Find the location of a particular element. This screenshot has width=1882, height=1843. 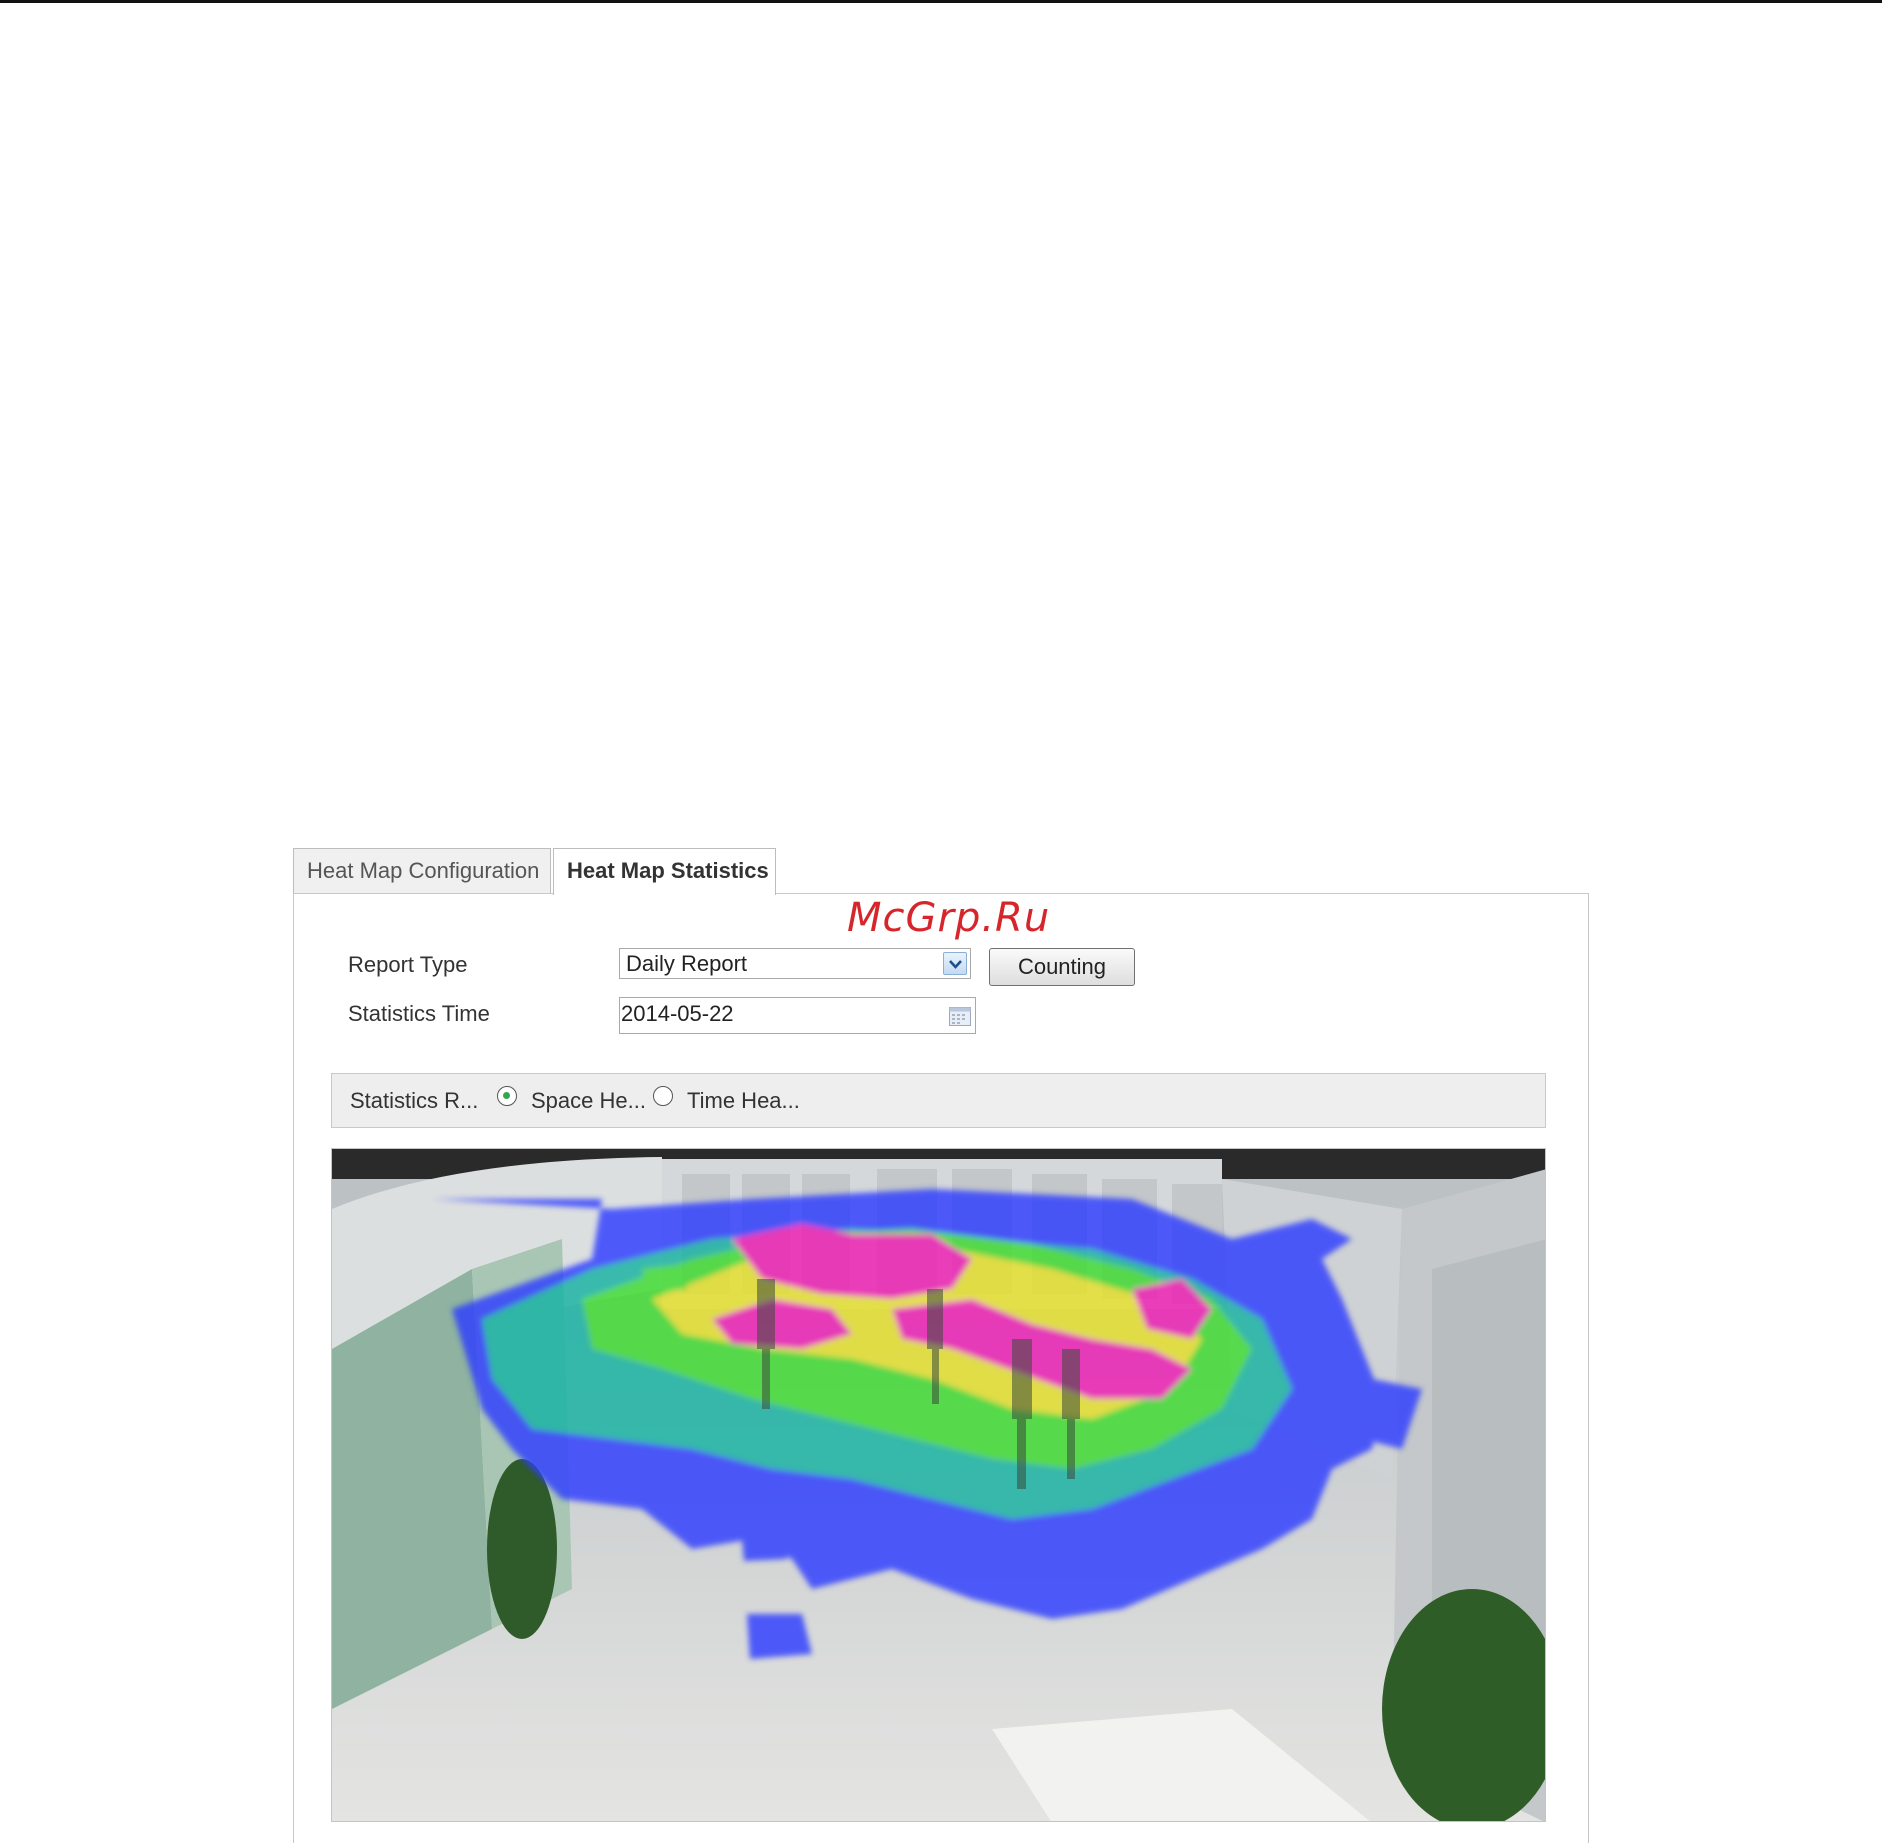

space-heat-map-radio is located at coordinates (507, 1096).